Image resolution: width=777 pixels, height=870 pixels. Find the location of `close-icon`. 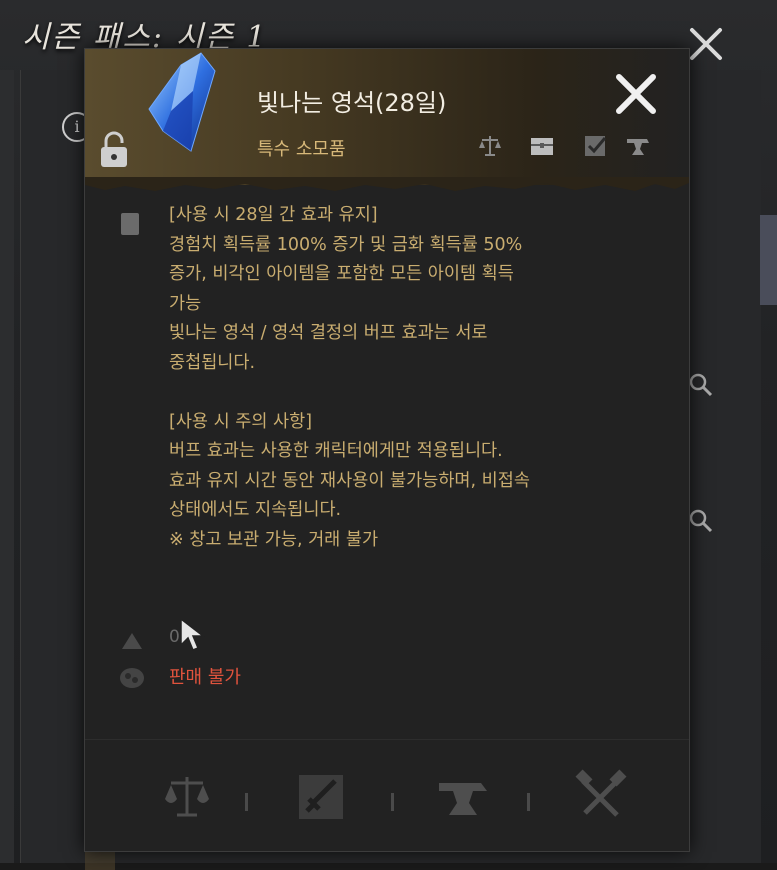

close-icon is located at coordinates (636, 94).